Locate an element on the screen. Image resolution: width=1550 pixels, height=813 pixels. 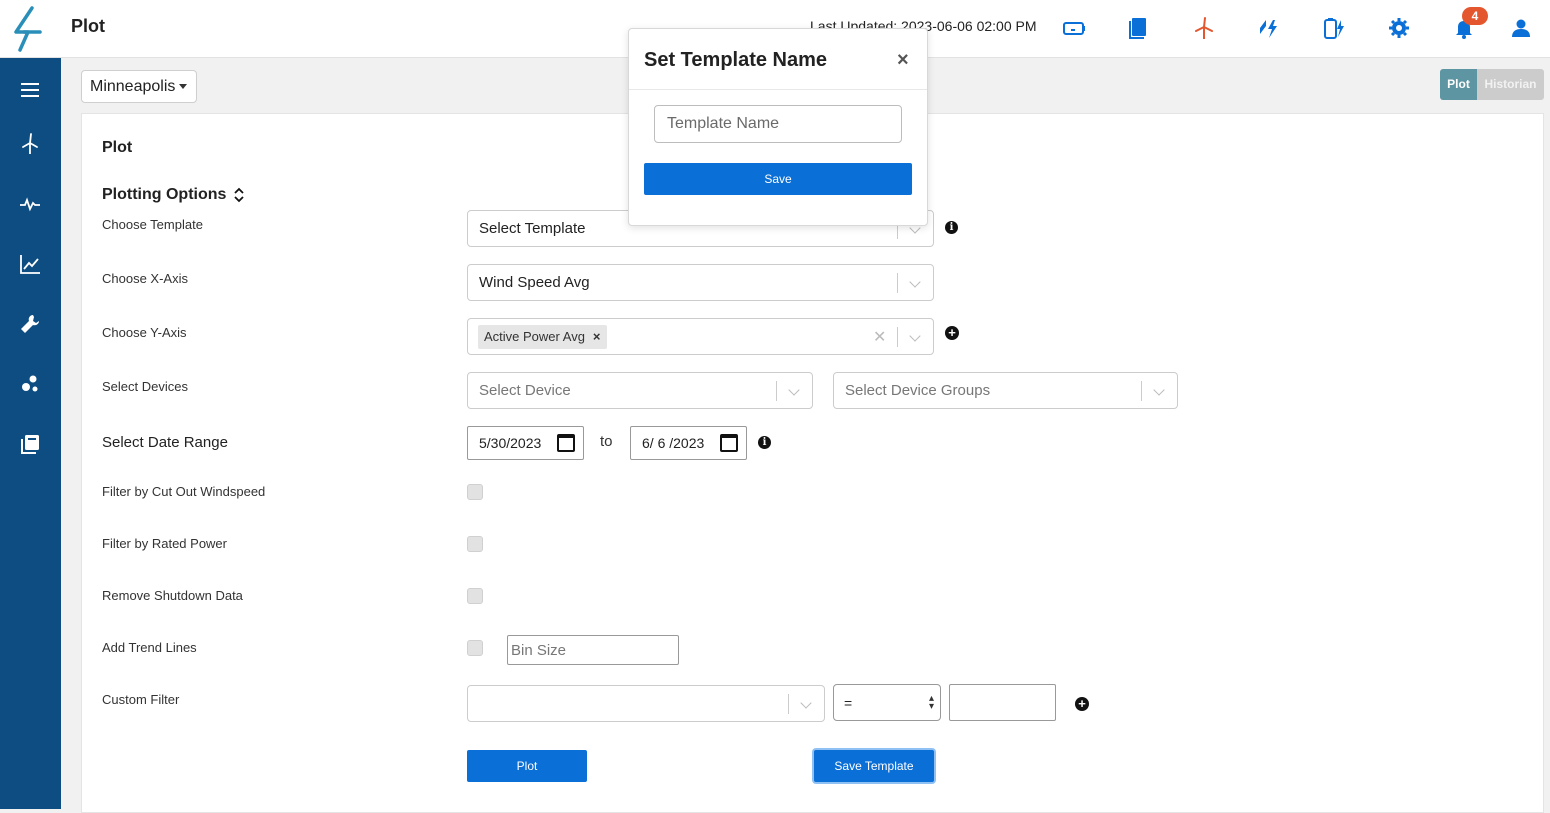
document-icon is located at coordinates (1139, 28).